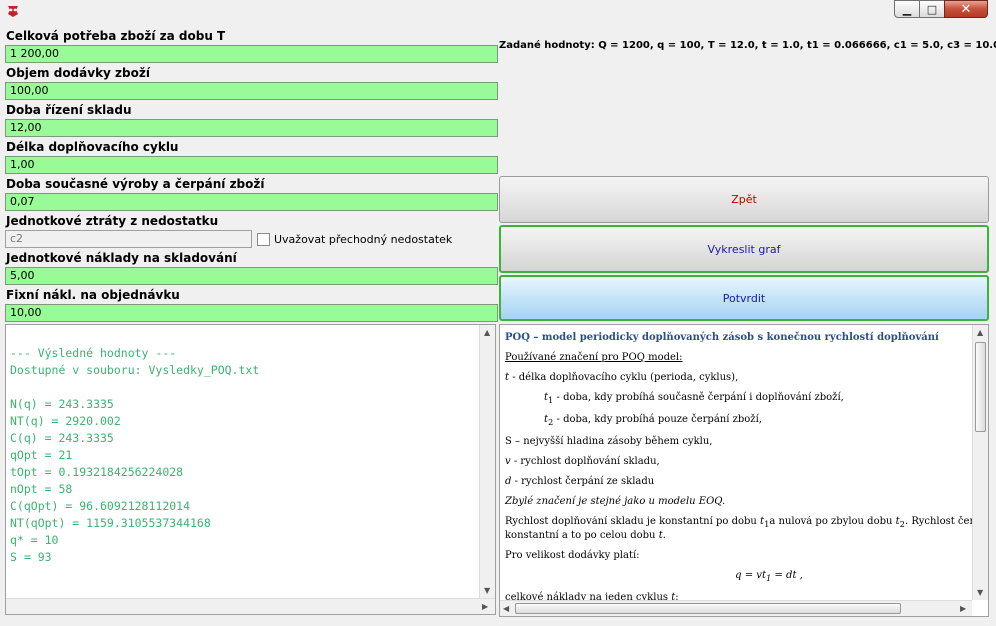  Describe the element at coordinates (69, 110) in the screenshot. I see `label-management-period: Doba řízení skladu` at that location.